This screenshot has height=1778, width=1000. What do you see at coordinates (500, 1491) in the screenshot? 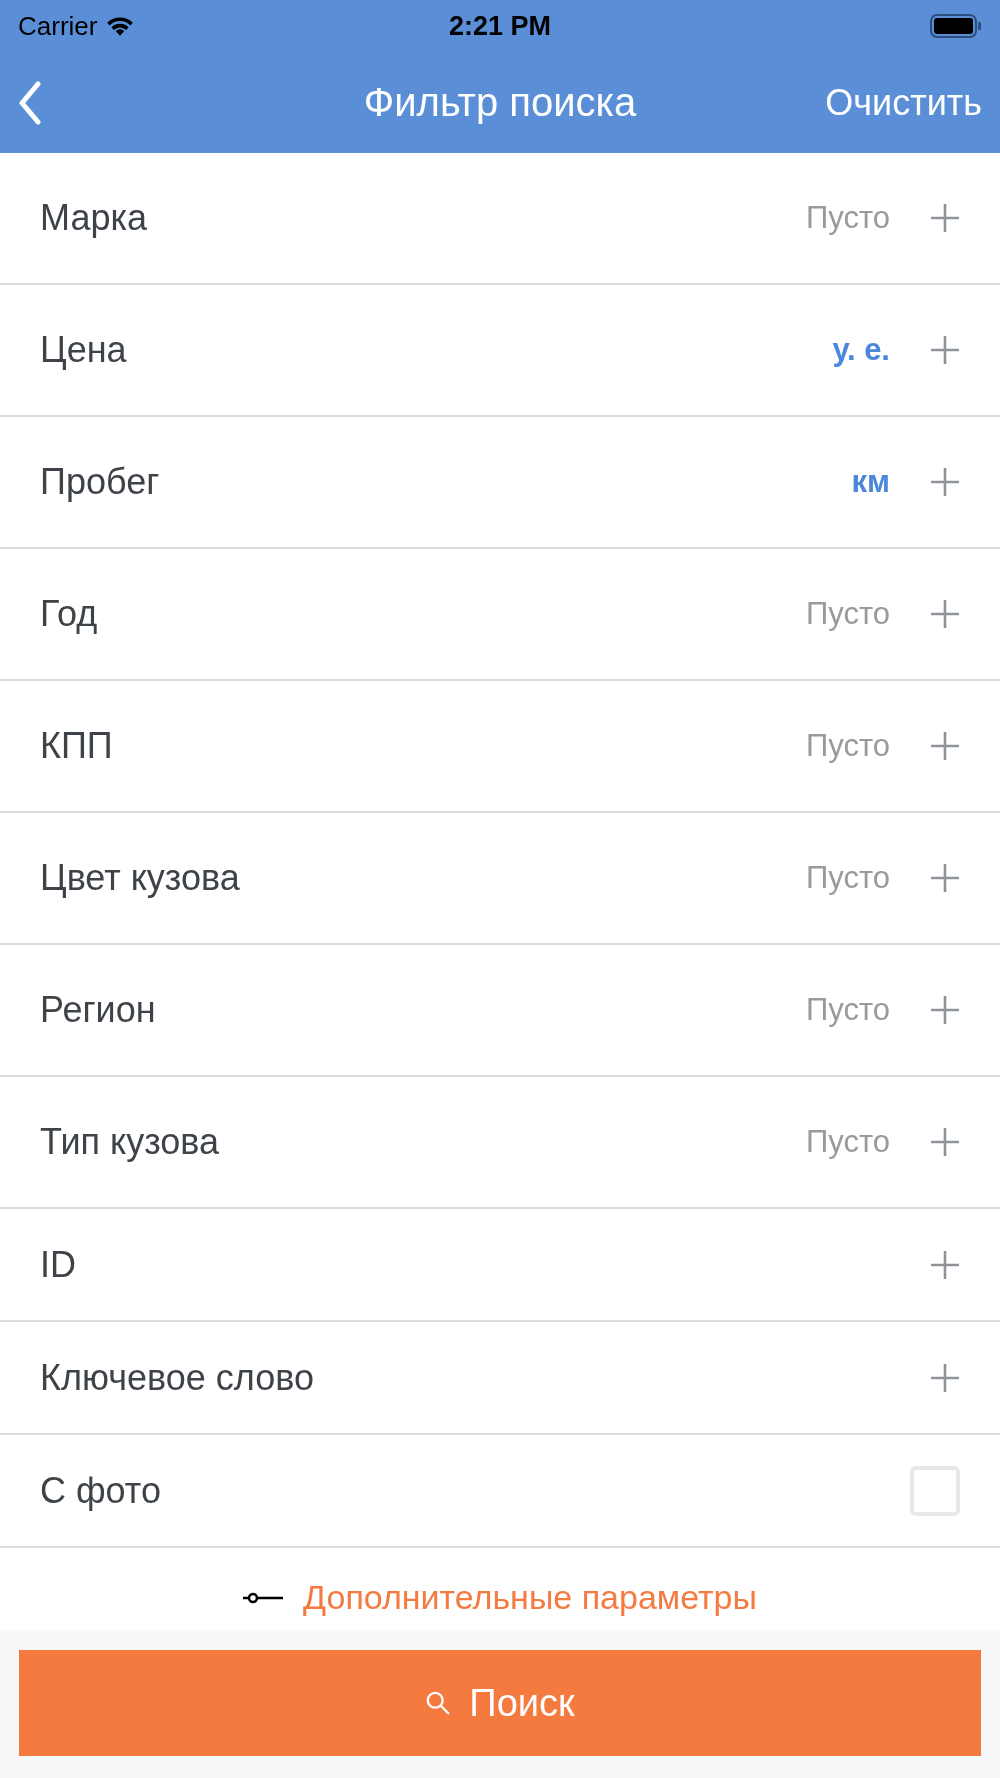
I see `filter-row: С фото` at bounding box center [500, 1491].